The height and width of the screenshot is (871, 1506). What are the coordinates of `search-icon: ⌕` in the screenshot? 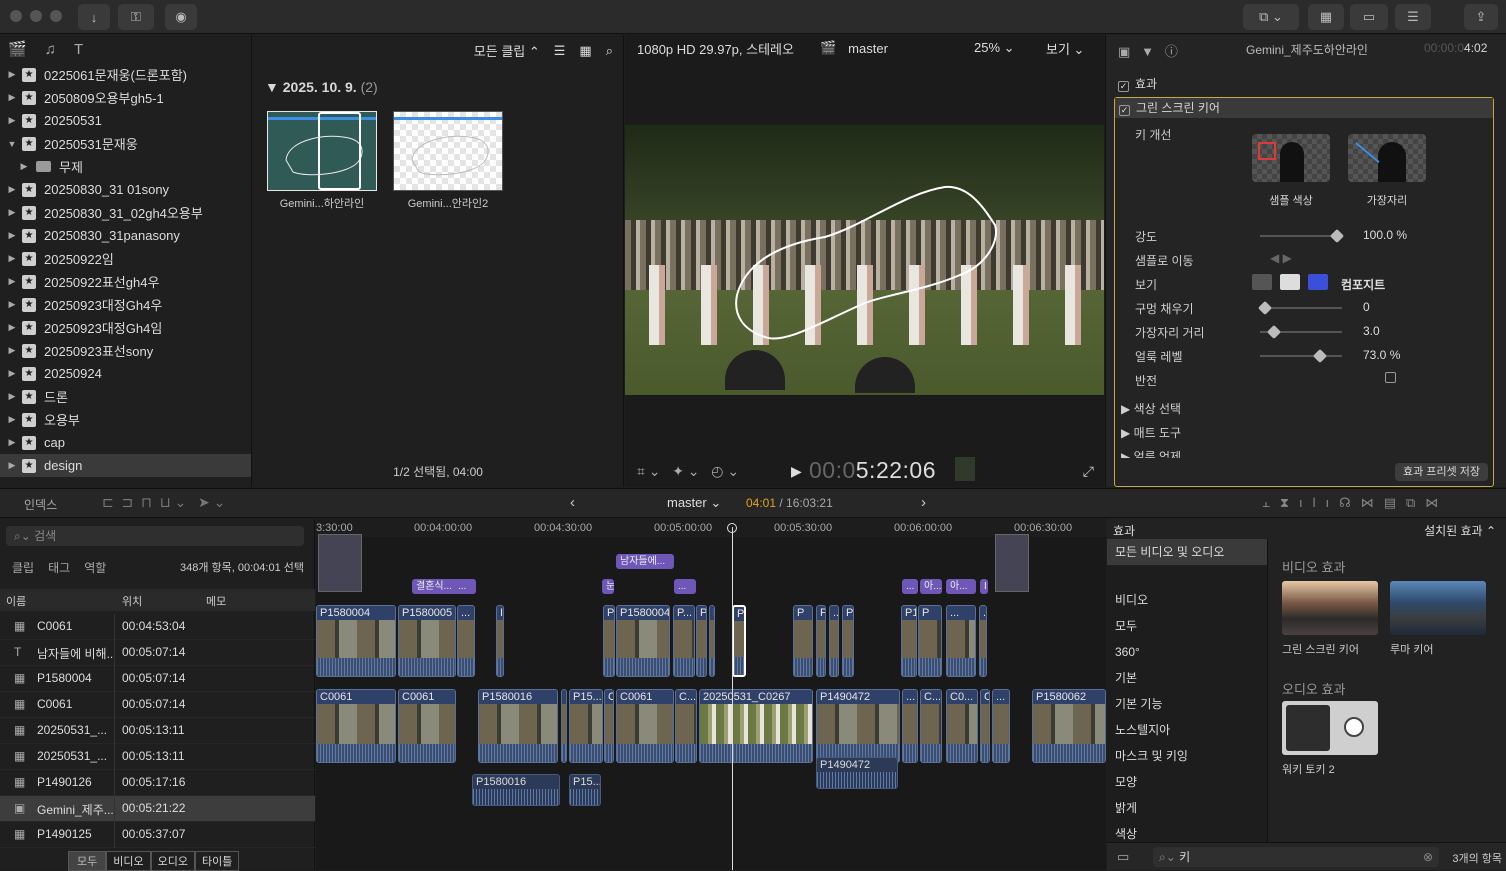 It's located at (609, 51).